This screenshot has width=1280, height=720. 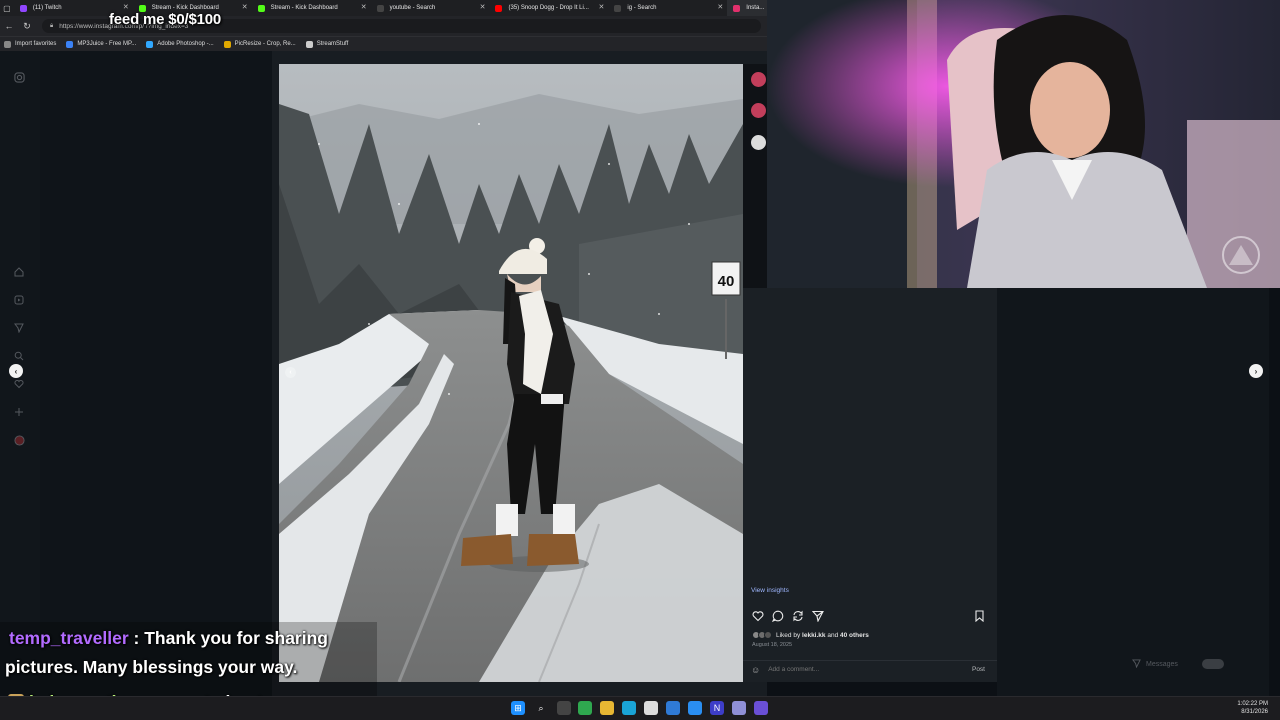 What do you see at coordinates (772, 645) in the screenshot?
I see `post-date: August 18, 2025` at bounding box center [772, 645].